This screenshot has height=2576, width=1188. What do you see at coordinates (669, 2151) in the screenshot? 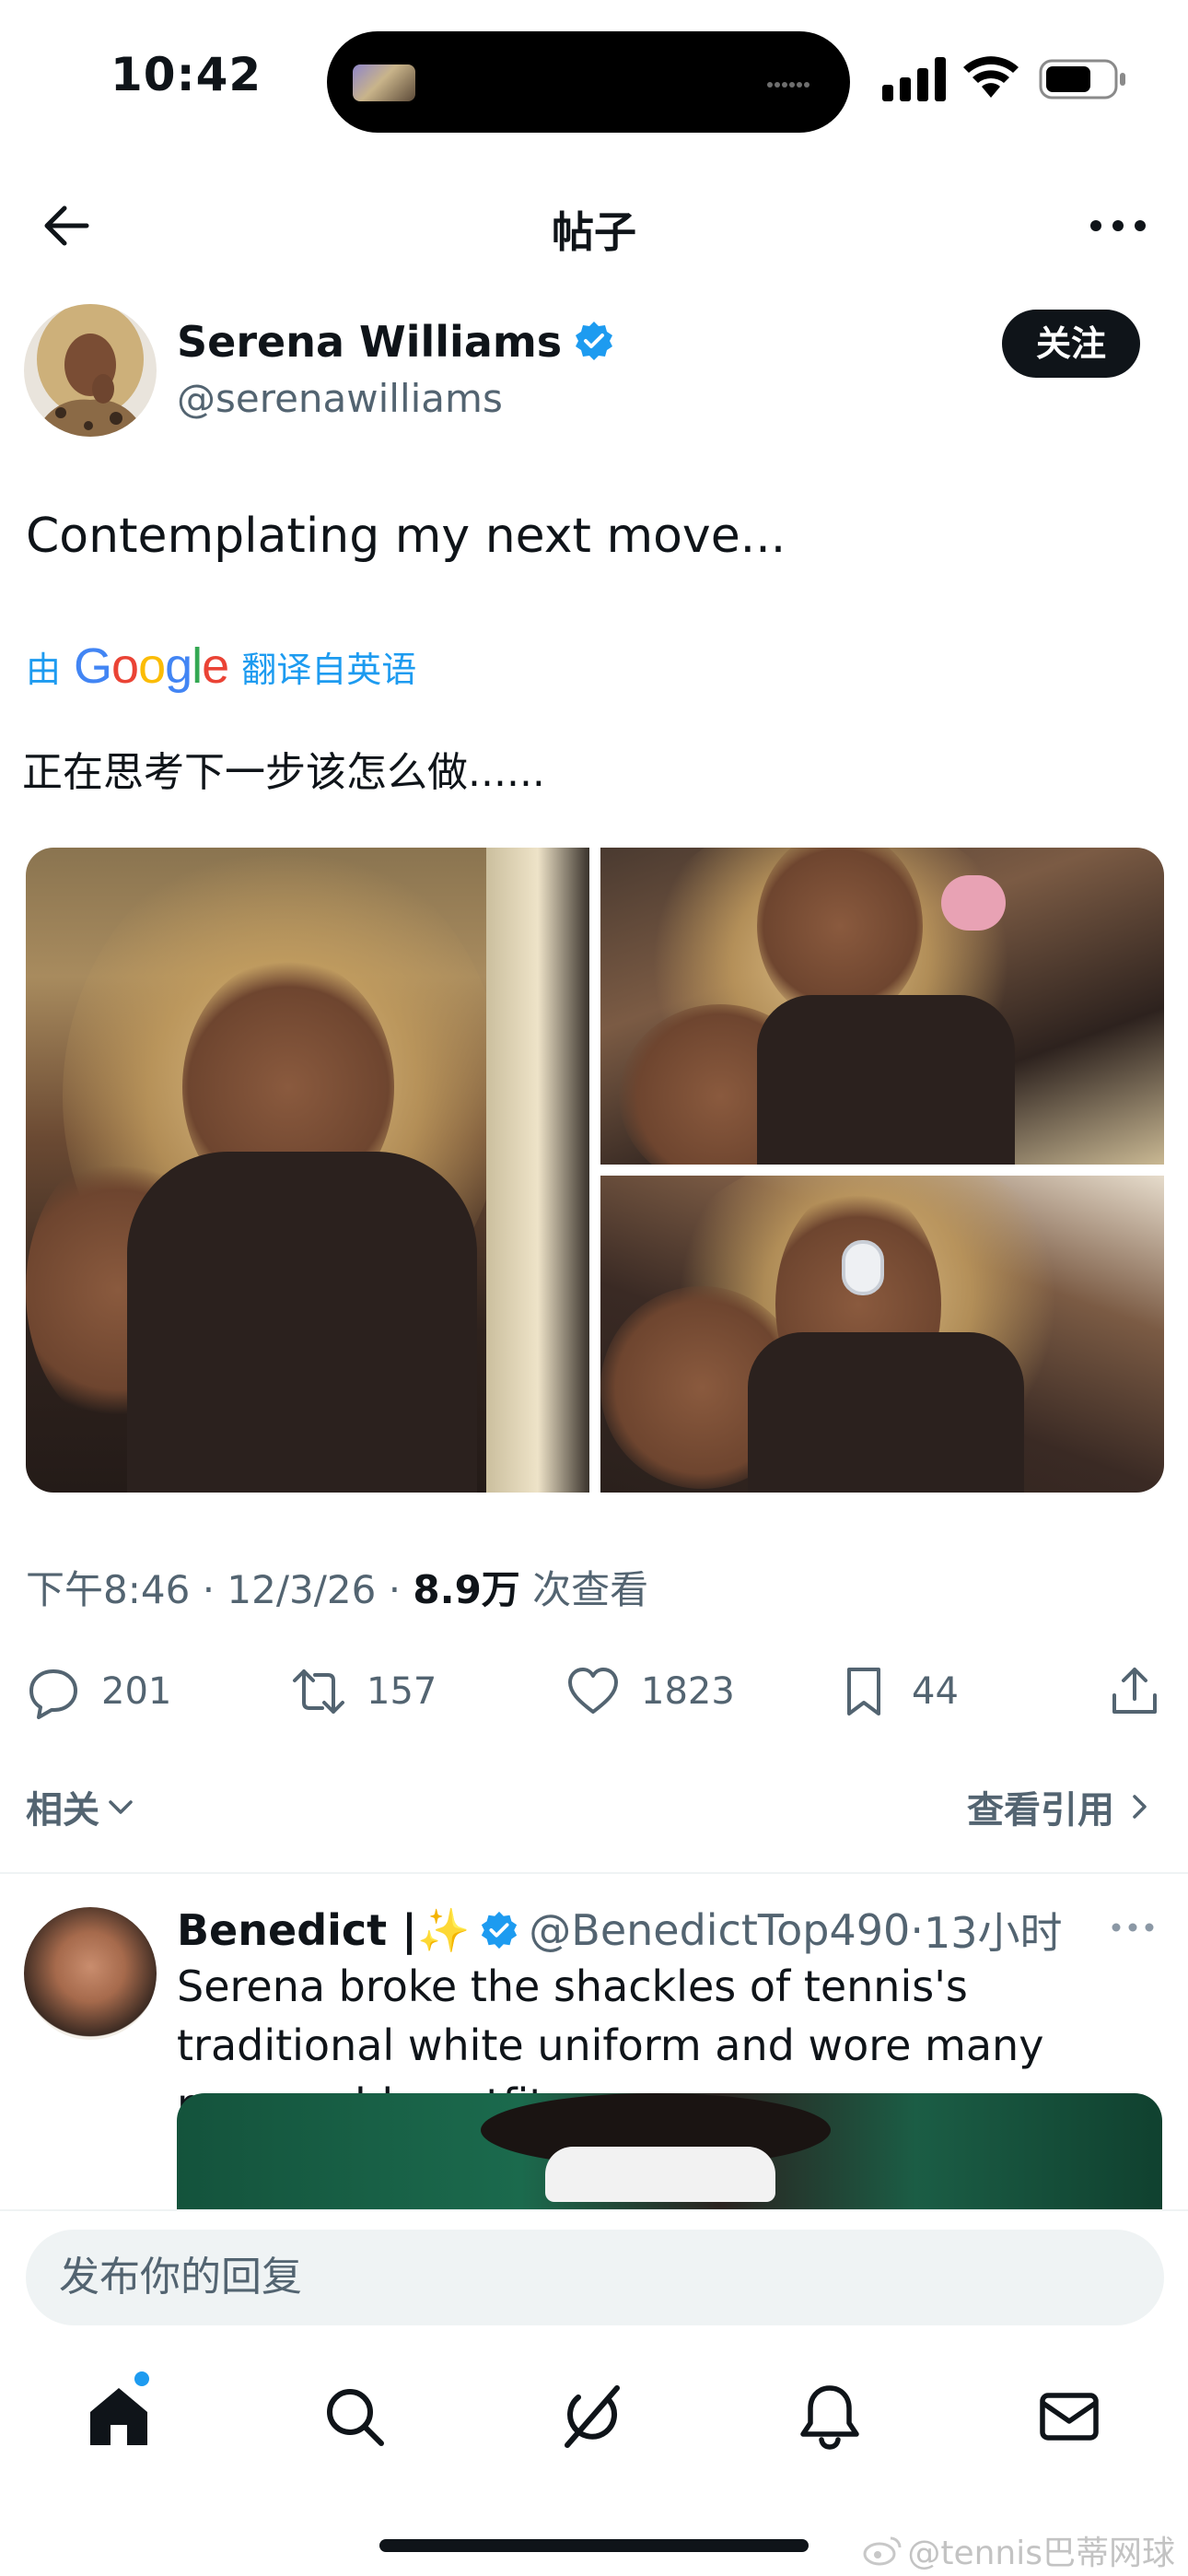
I see `reply-media-image` at bounding box center [669, 2151].